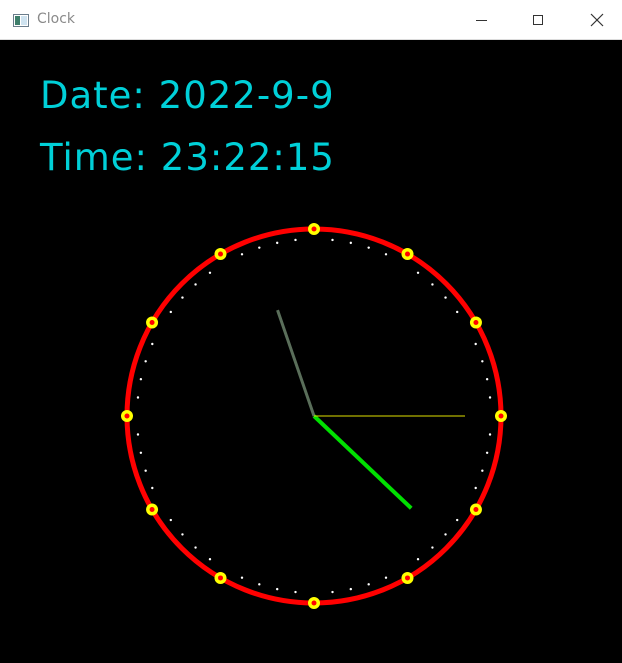 This screenshot has height=663, width=622. I want to click on window-app-icon, so click(21, 20).